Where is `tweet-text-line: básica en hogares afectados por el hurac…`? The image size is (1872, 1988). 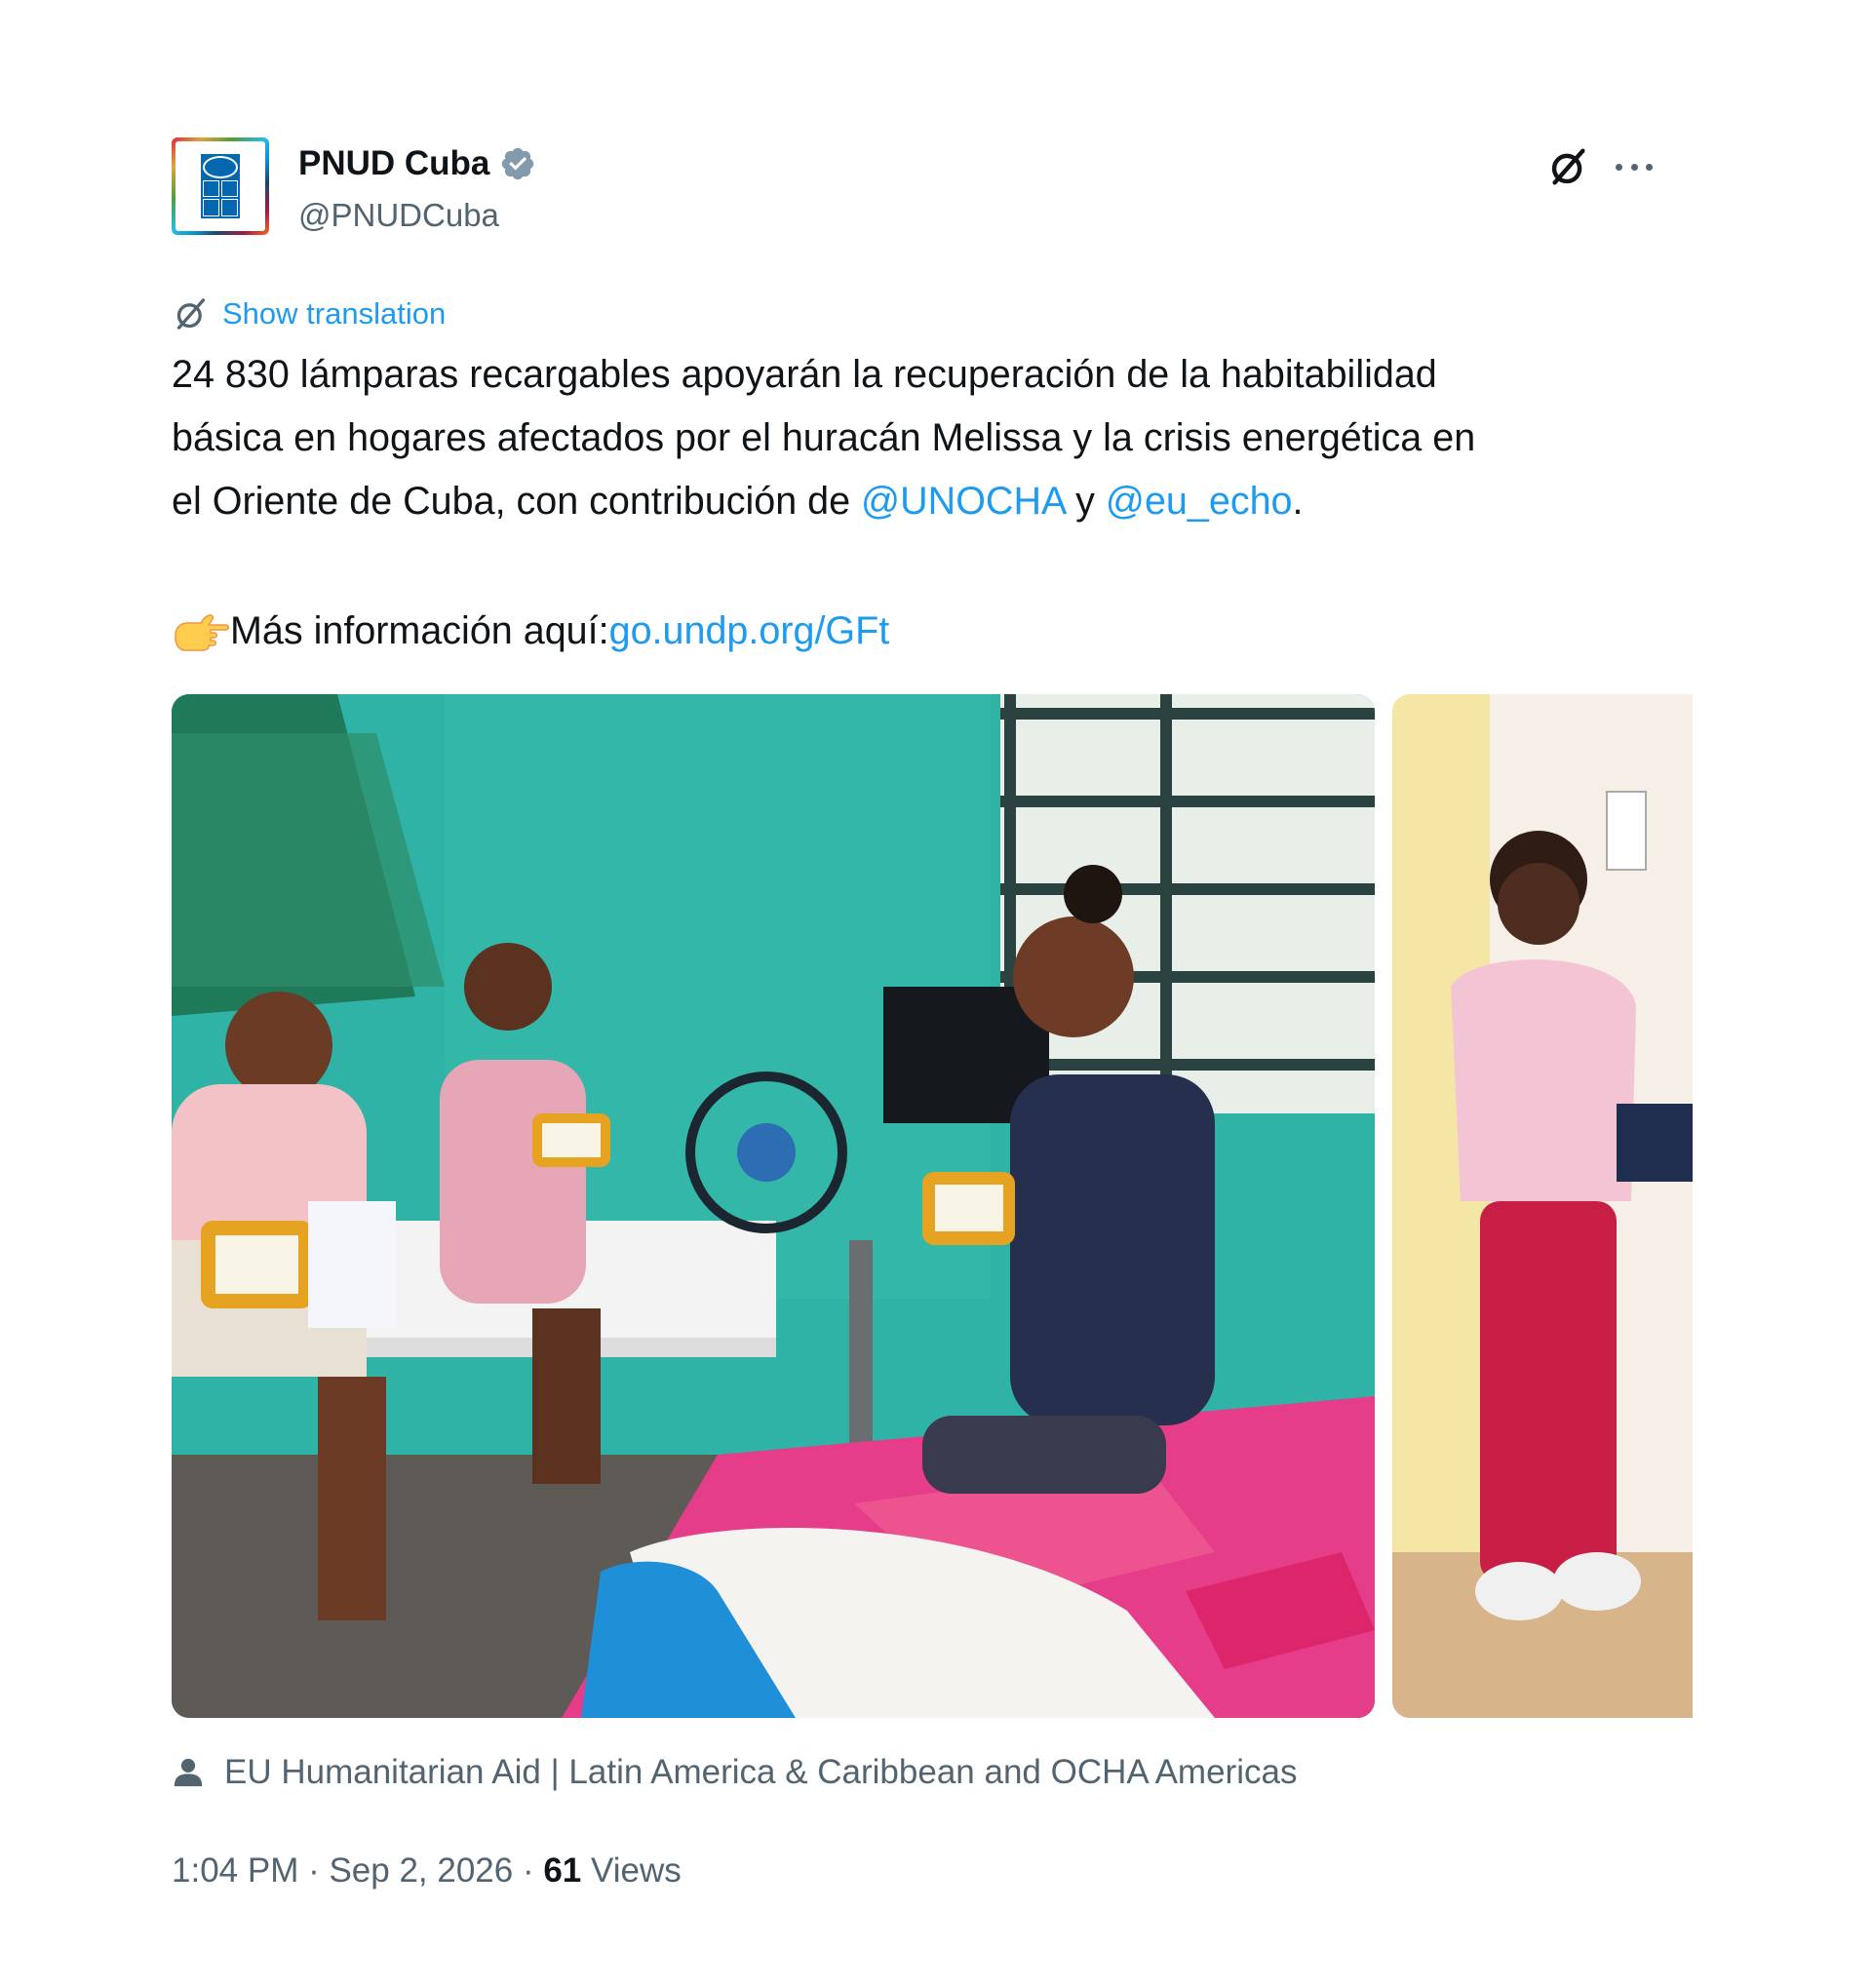 tweet-text-line: básica en hogares afectados por el hurac… is located at coordinates (824, 437).